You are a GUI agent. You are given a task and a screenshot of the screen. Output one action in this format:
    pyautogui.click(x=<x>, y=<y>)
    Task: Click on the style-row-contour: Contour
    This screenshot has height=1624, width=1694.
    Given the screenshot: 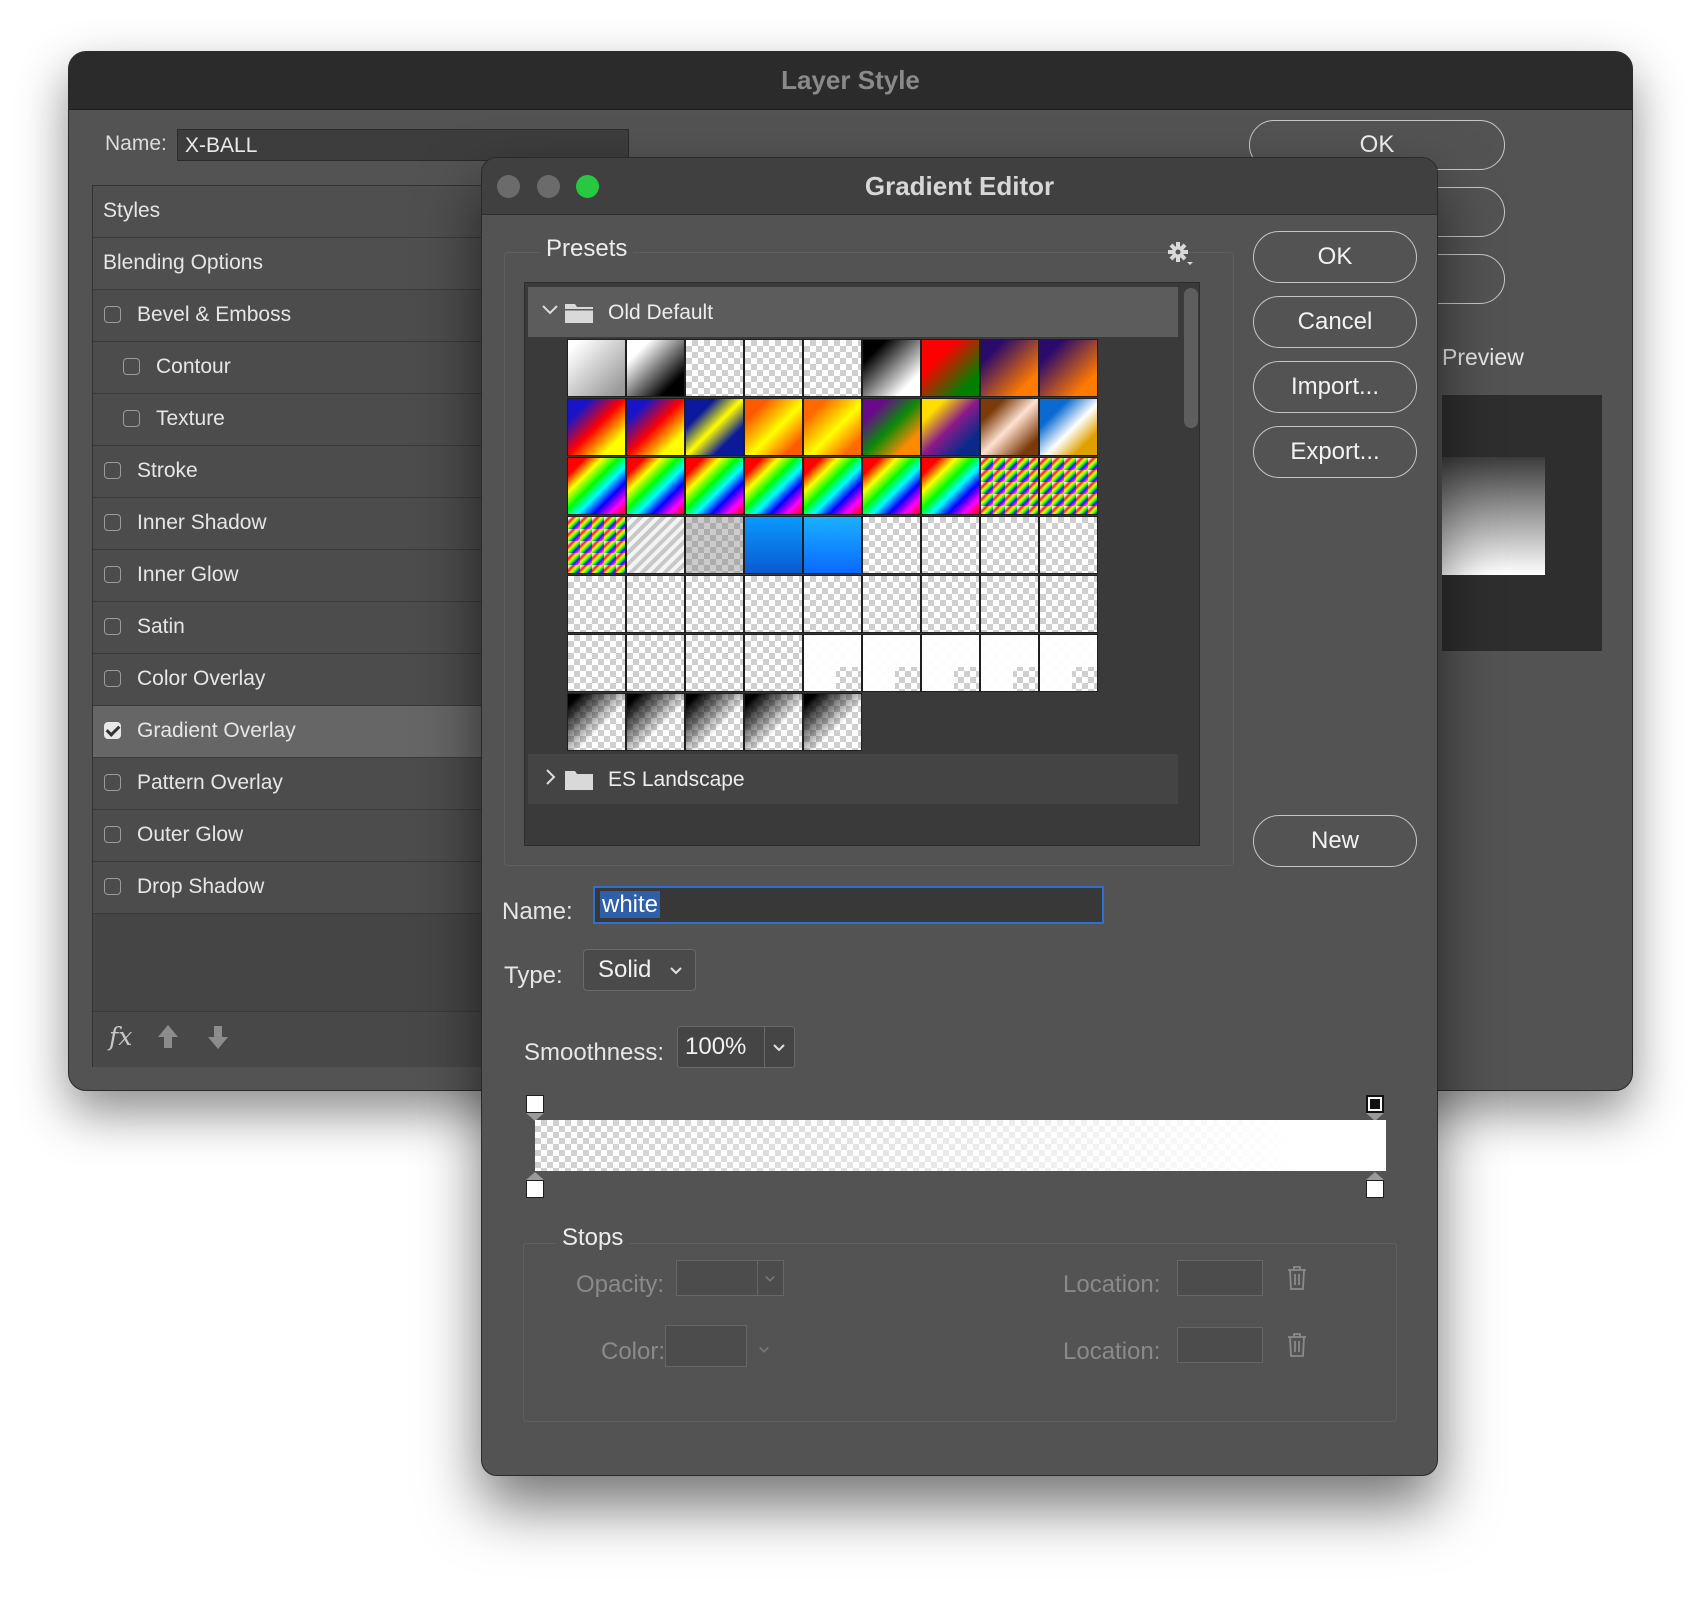 What is the action you would take?
    pyautogui.click(x=303, y=368)
    